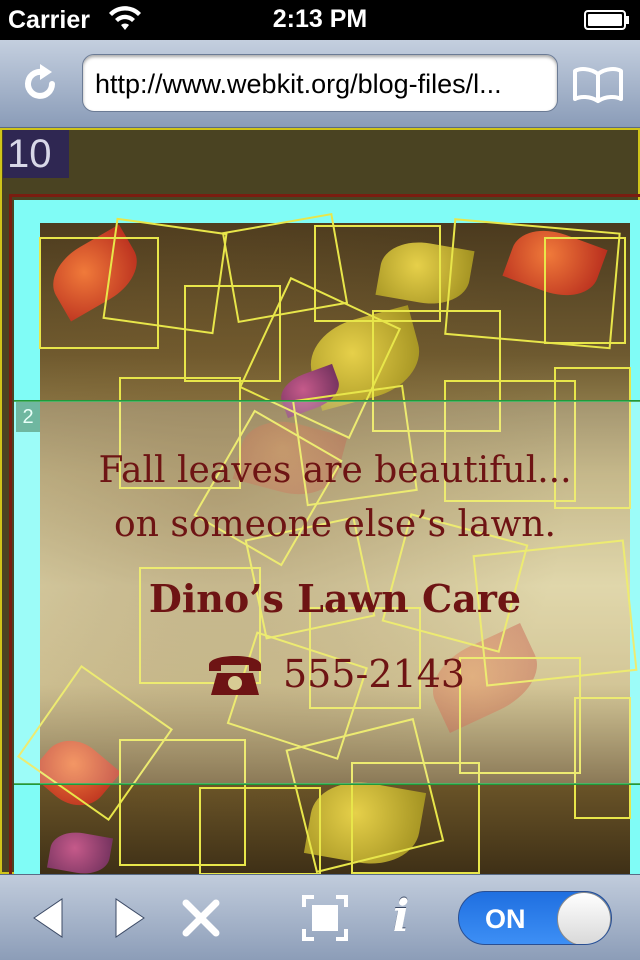 The image size is (640, 960). Describe the element at coordinates (584, 918) in the screenshot. I see `toggle-knob` at that location.